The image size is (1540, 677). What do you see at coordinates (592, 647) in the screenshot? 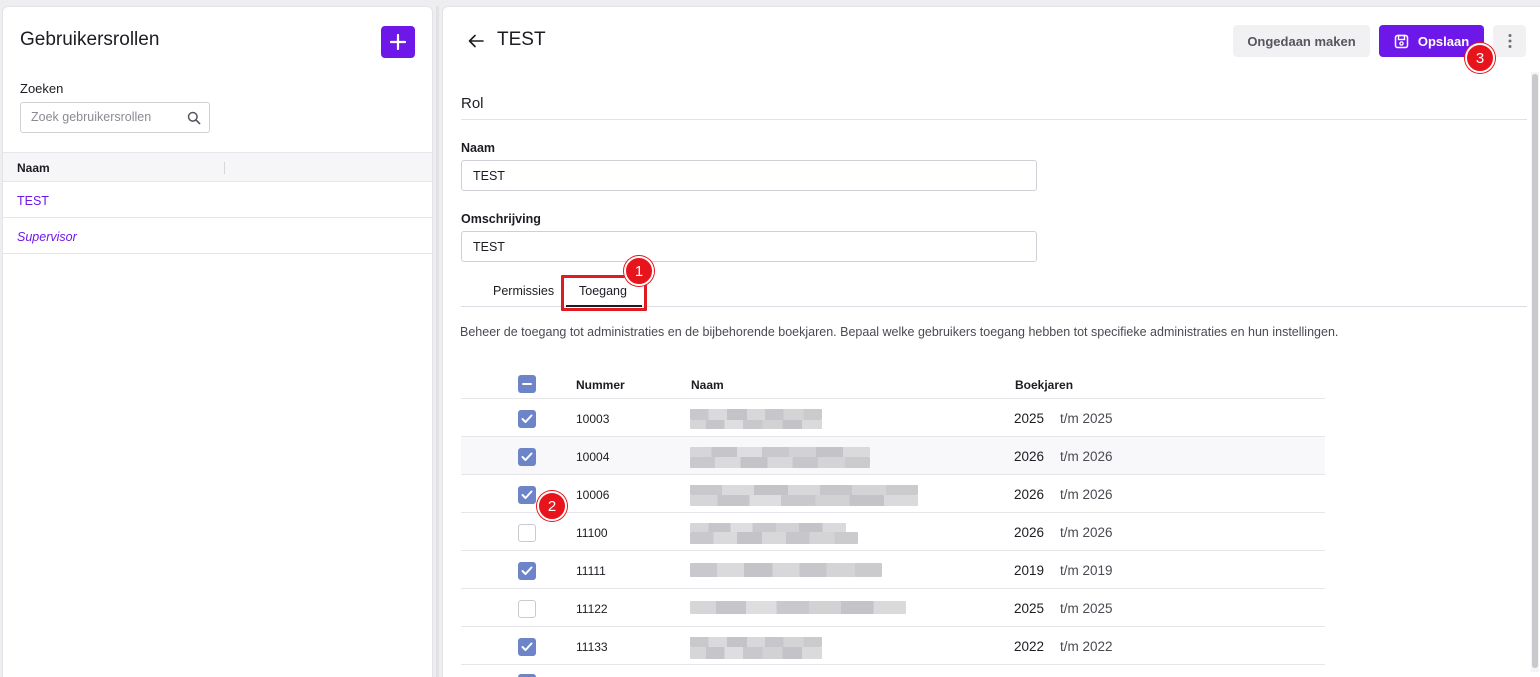
I see `admin-number: 11133` at bounding box center [592, 647].